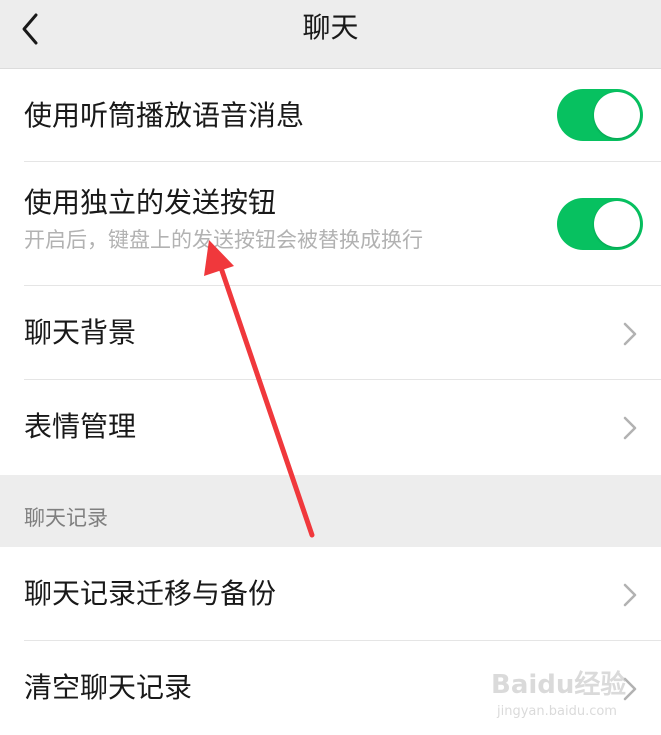  I want to click on earpiece-playback-row: 使用听筒播放语音消息, so click(330, 115).